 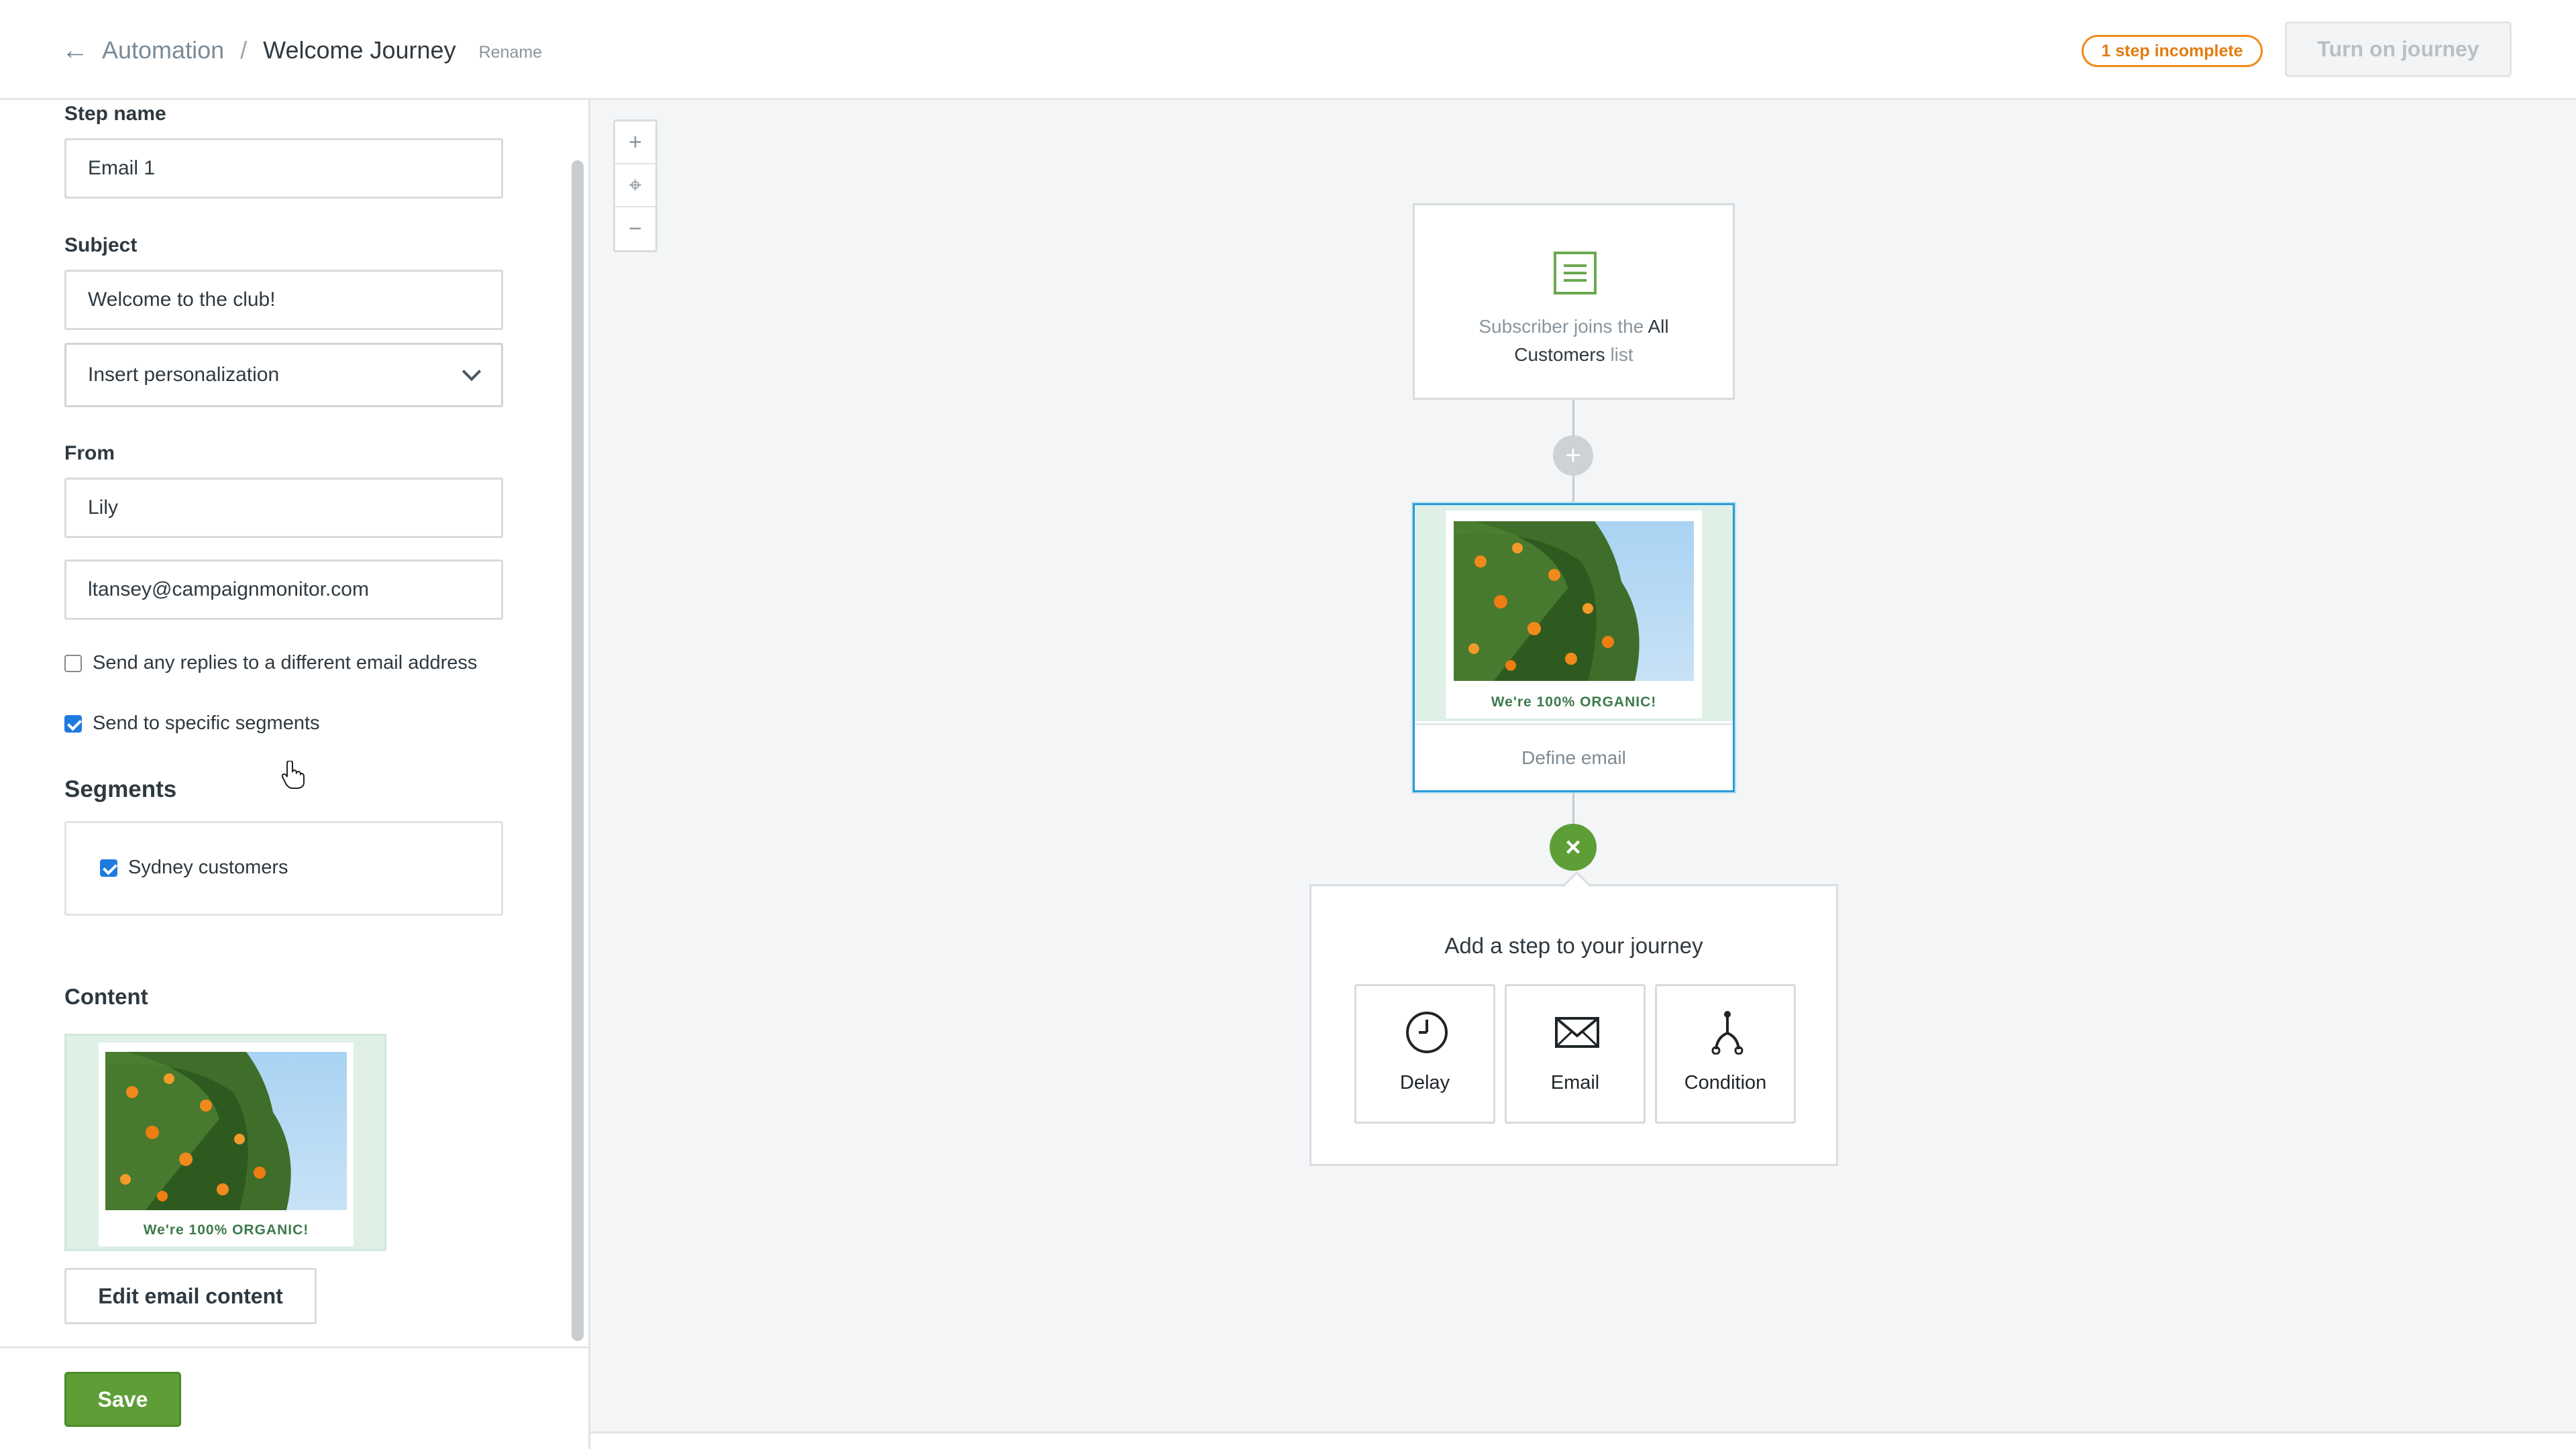 What do you see at coordinates (359, 50) in the screenshot?
I see `journey-title: Welcome Journey` at bounding box center [359, 50].